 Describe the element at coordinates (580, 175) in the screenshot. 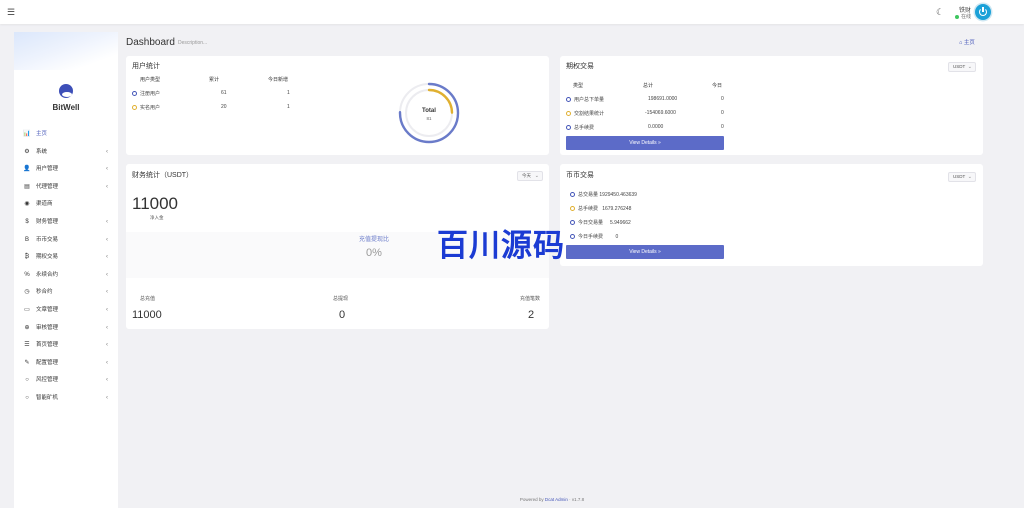

I see `card-title: 币币交易` at that location.